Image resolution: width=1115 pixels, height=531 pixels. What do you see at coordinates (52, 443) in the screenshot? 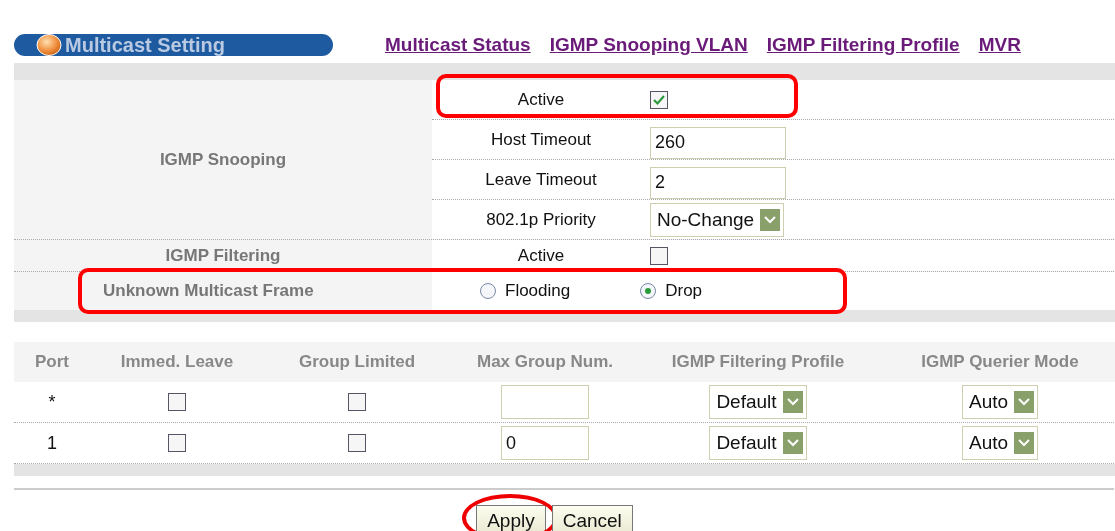
I see `table-cell: 1` at bounding box center [52, 443].